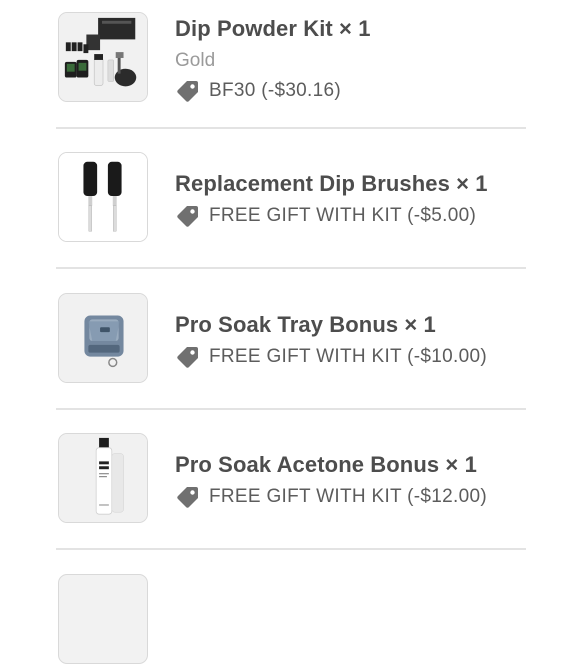  What do you see at coordinates (273, 60) in the screenshot?
I see `line-item-info: Dip Powder Kit × 1 Gold BF30 (-$30.16)` at bounding box center [273, 60].